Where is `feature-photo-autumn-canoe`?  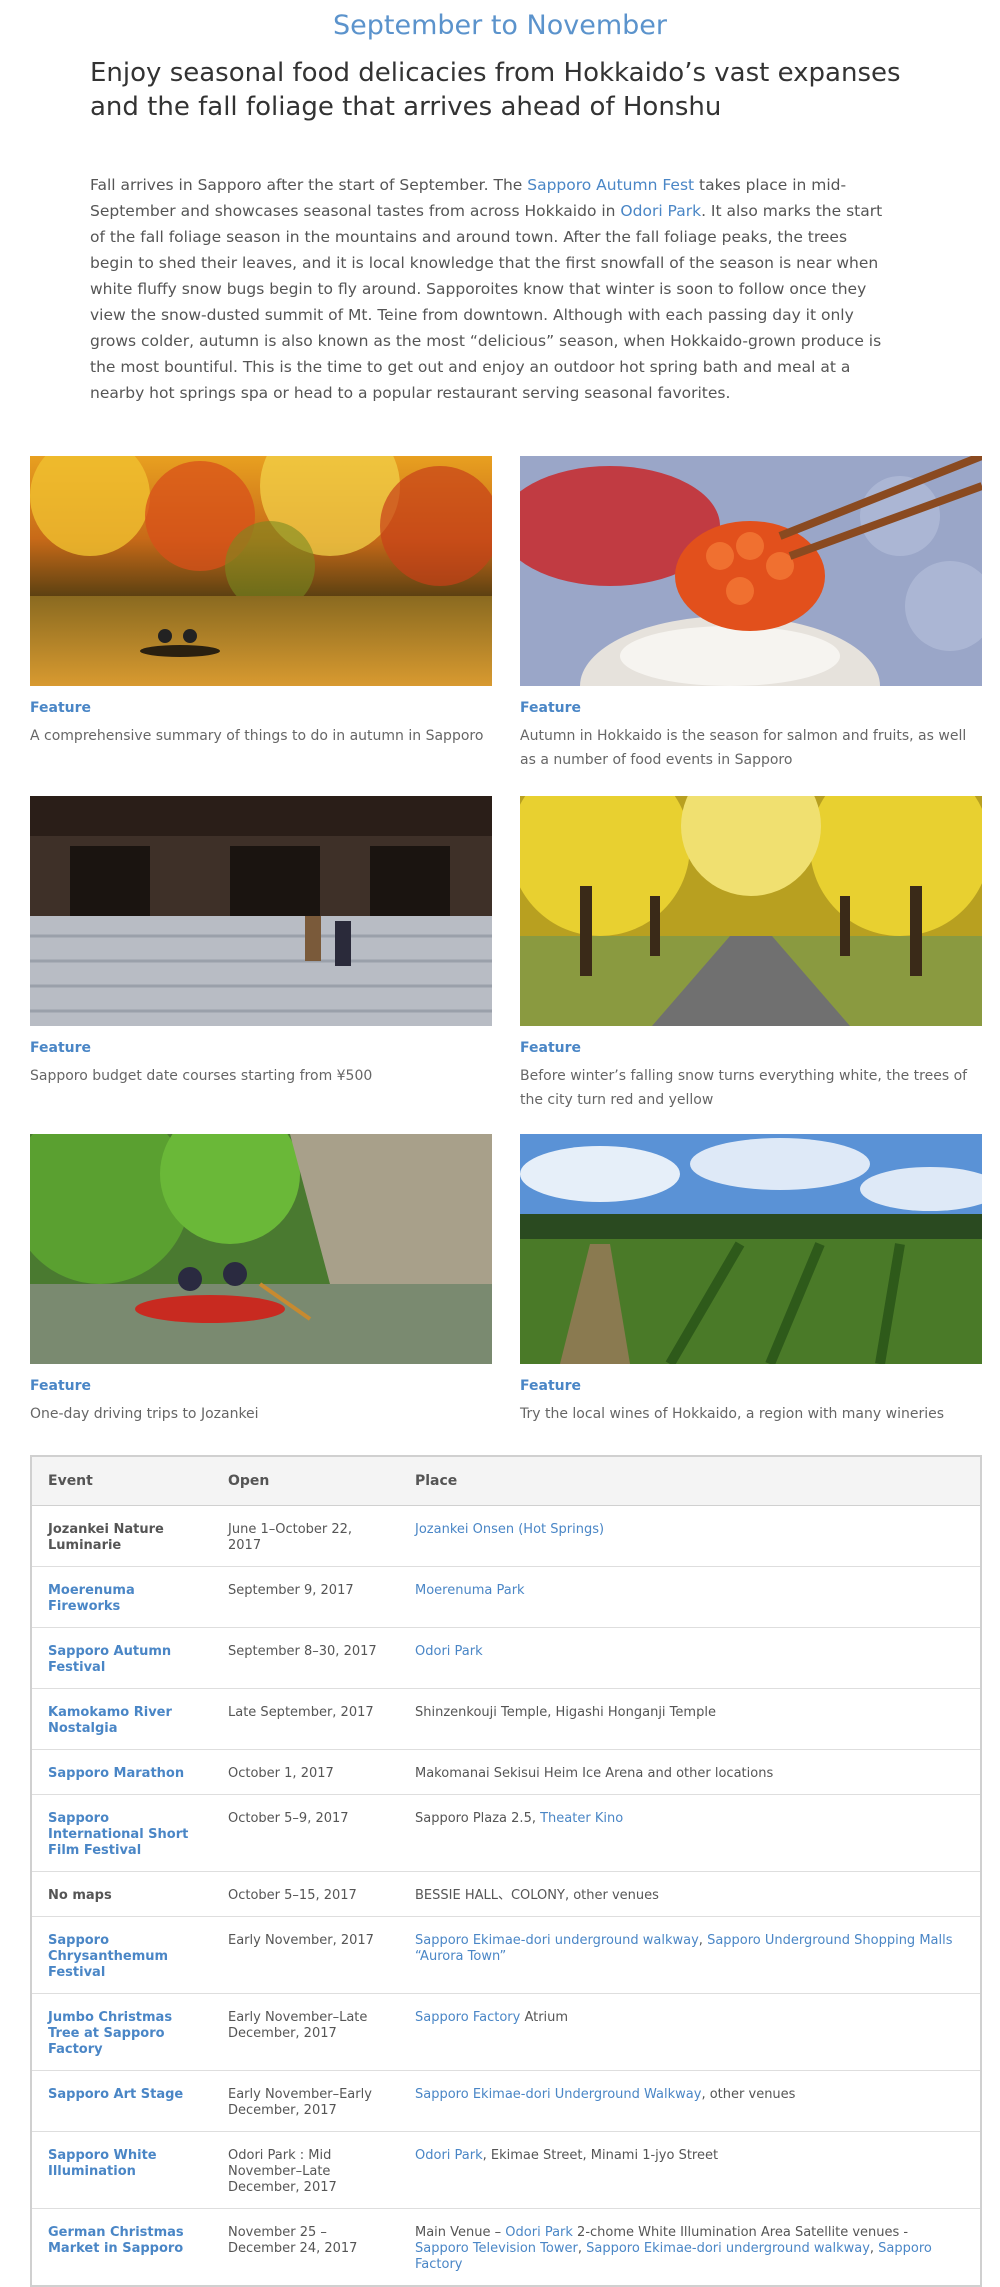 feature-photo-autumn-canoe is located at coordinates (261, 571).